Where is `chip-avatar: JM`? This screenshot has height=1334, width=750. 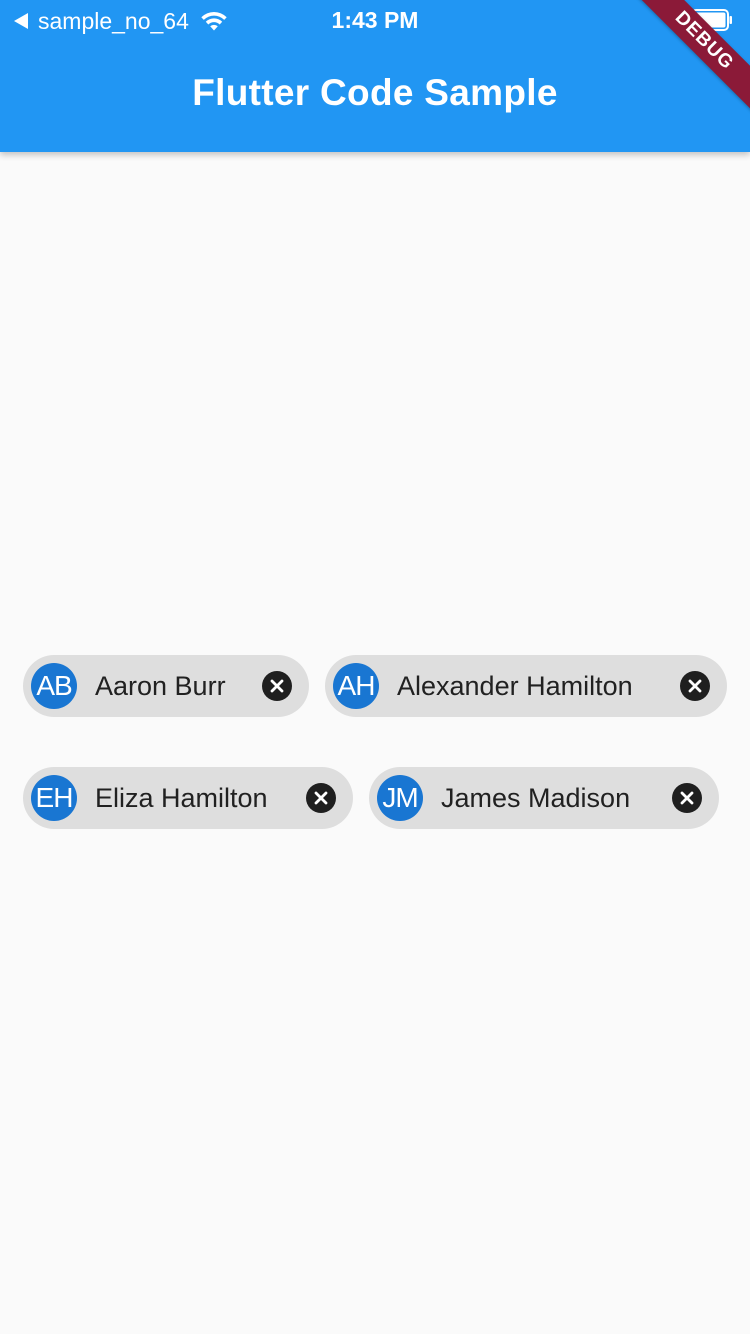 chip-avatar: JM is located at coordinates (400, 798).